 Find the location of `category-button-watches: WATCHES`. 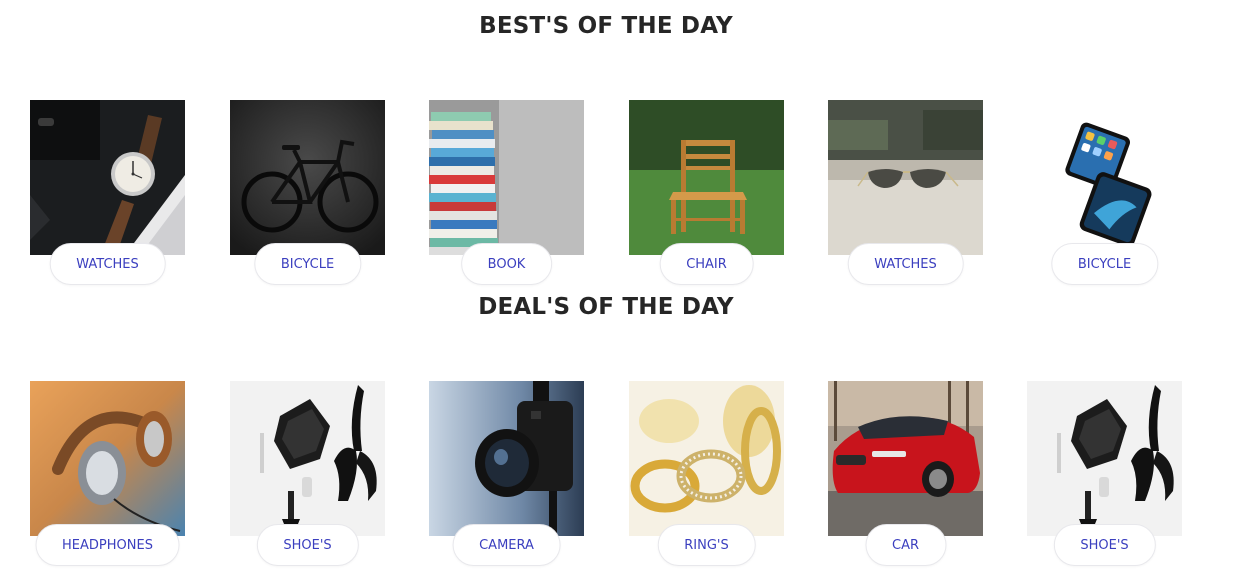

category-button-watches: WATCHES is located at coordinates (107, 264).